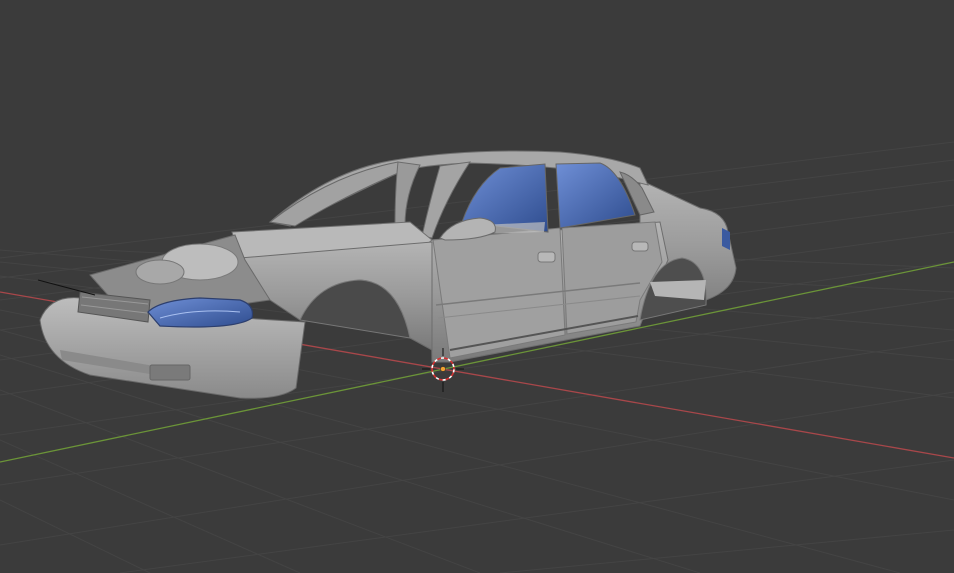 This screenshot has height=573, width=954. Describe the element at coordinates (546, 257) in the screenshot. I see `front-door-handle` at that location.